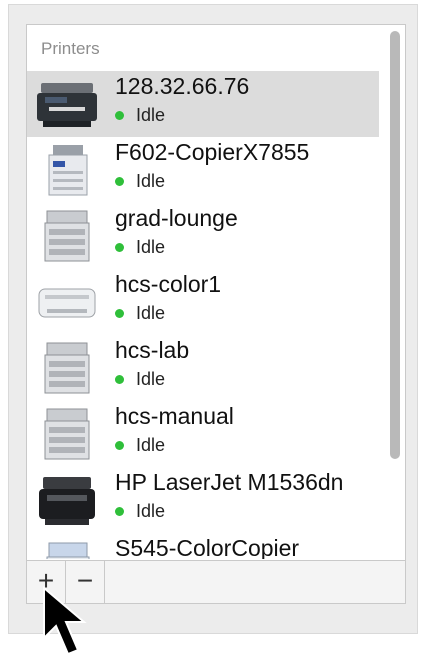 Image resolution: width=430 pixels, height=658 pixels. Describe the element at coordinates (67, 105) in the screenshot. I see `multifunction-printer-icon` at that location.